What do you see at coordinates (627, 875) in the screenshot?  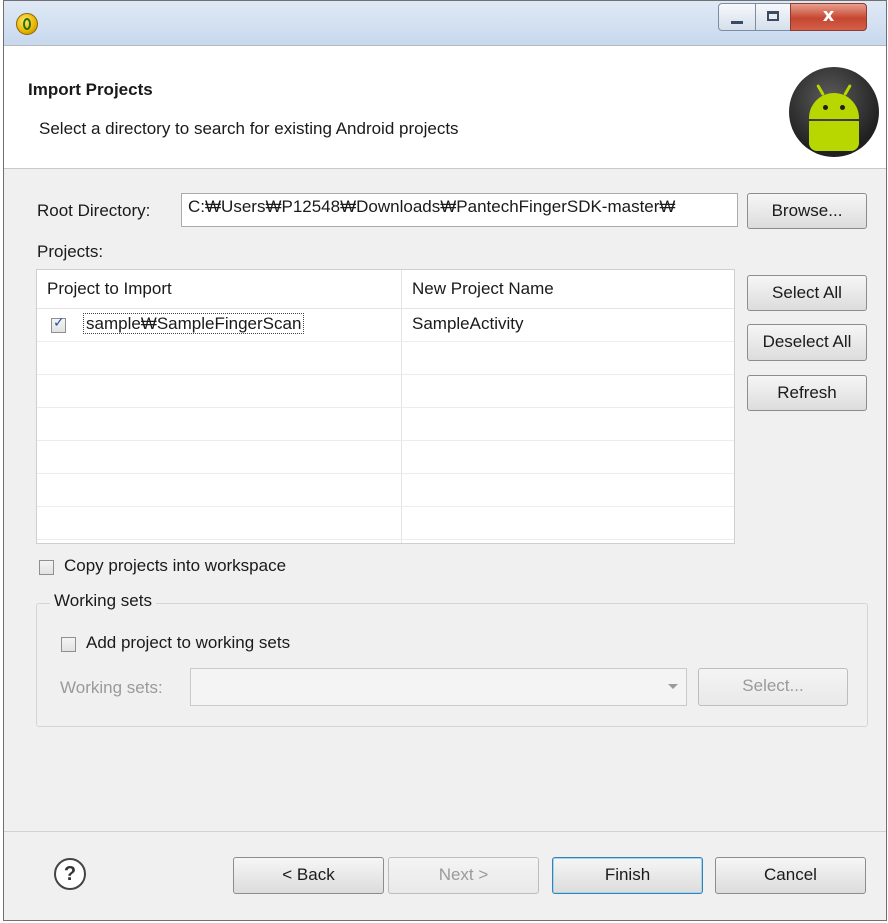 I see `finish-button: Finish` at bounding box center [627, 875].